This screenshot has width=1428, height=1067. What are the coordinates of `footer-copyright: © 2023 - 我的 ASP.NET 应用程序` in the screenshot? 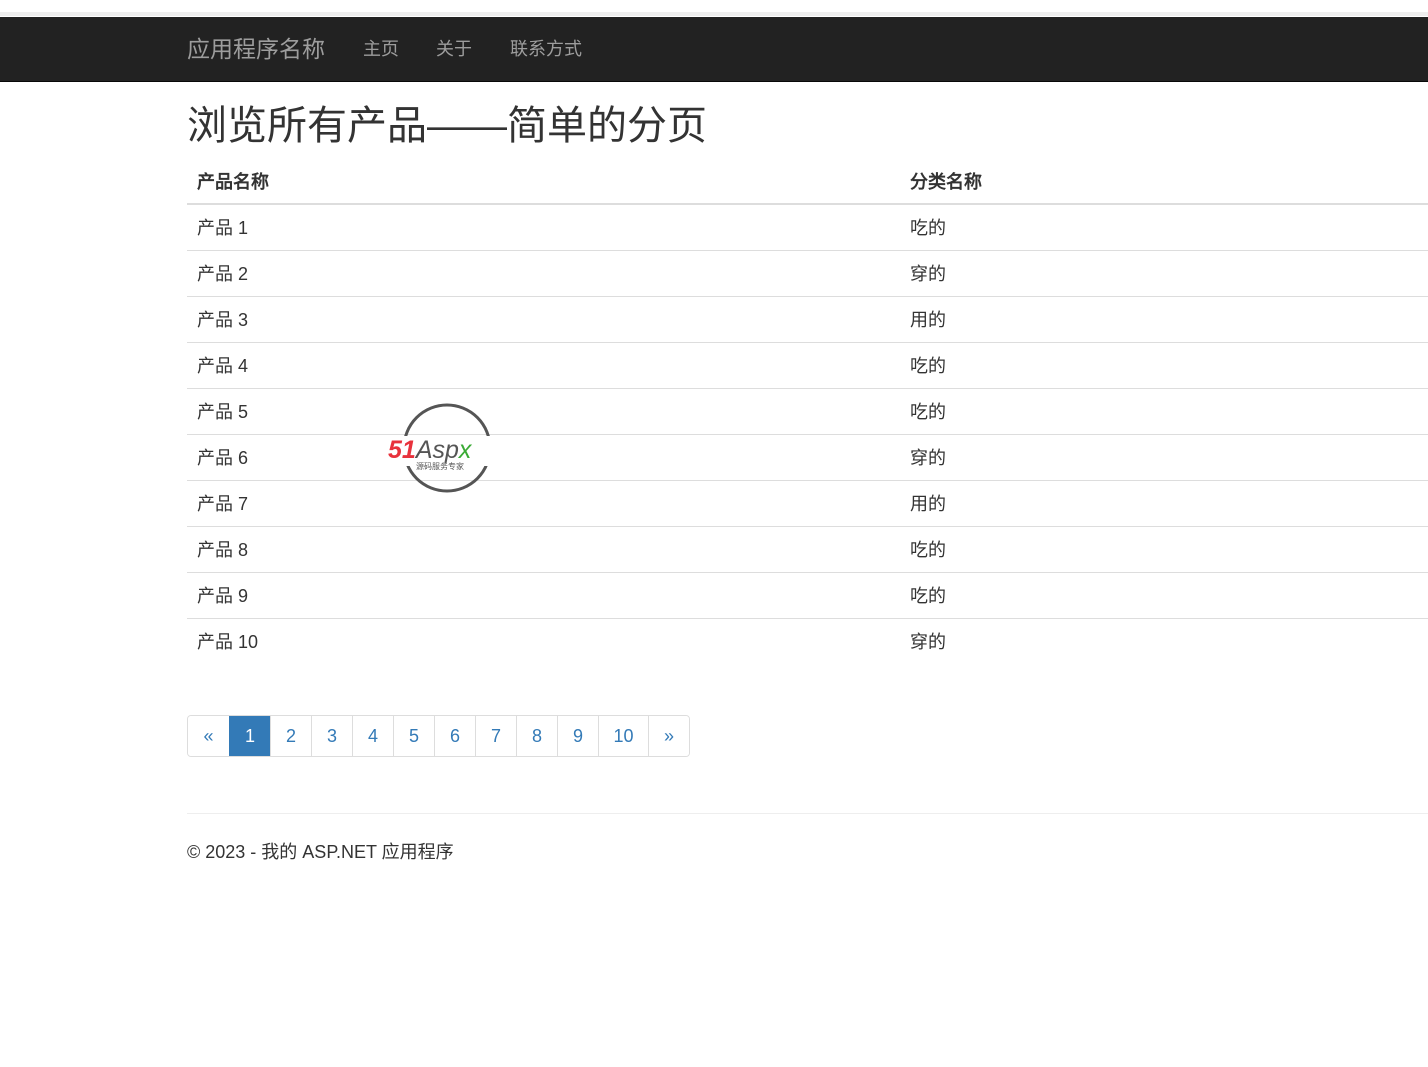 It's located at (320, 852).